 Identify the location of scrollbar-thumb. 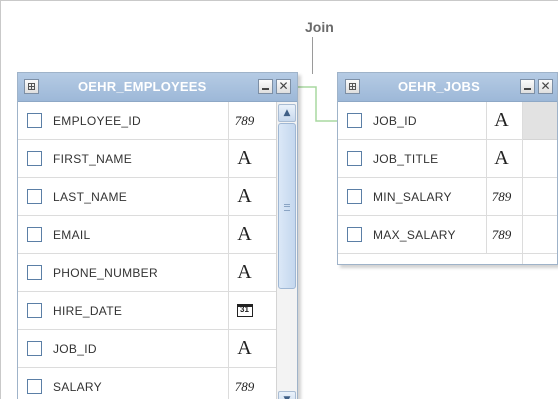
(287, 206).